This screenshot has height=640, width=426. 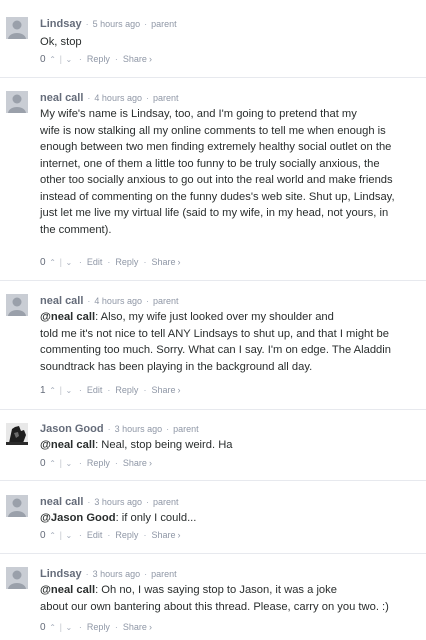 What do you see at coordinates (43, 390) in the screenshot?
I see `vote-count: 1` at bounding box center [43, 390].